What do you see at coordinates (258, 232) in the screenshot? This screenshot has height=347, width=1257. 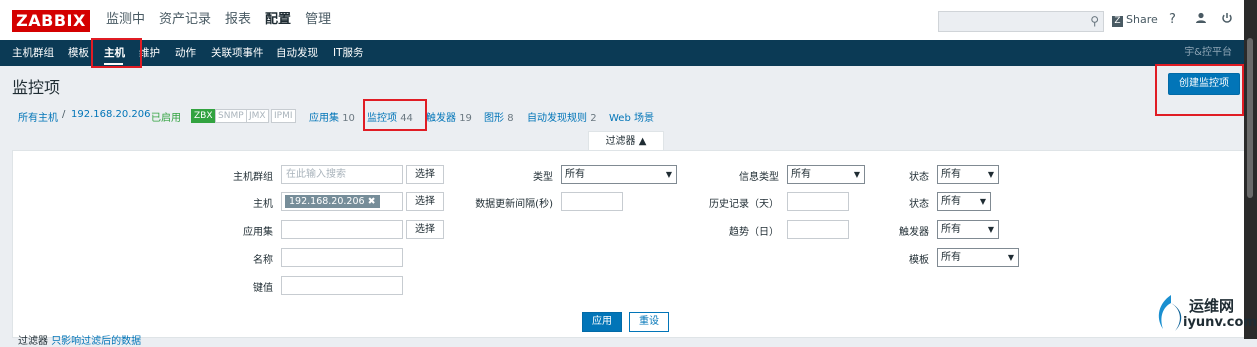 I see `application-label: 应用集` at bounding box center [258, 232].